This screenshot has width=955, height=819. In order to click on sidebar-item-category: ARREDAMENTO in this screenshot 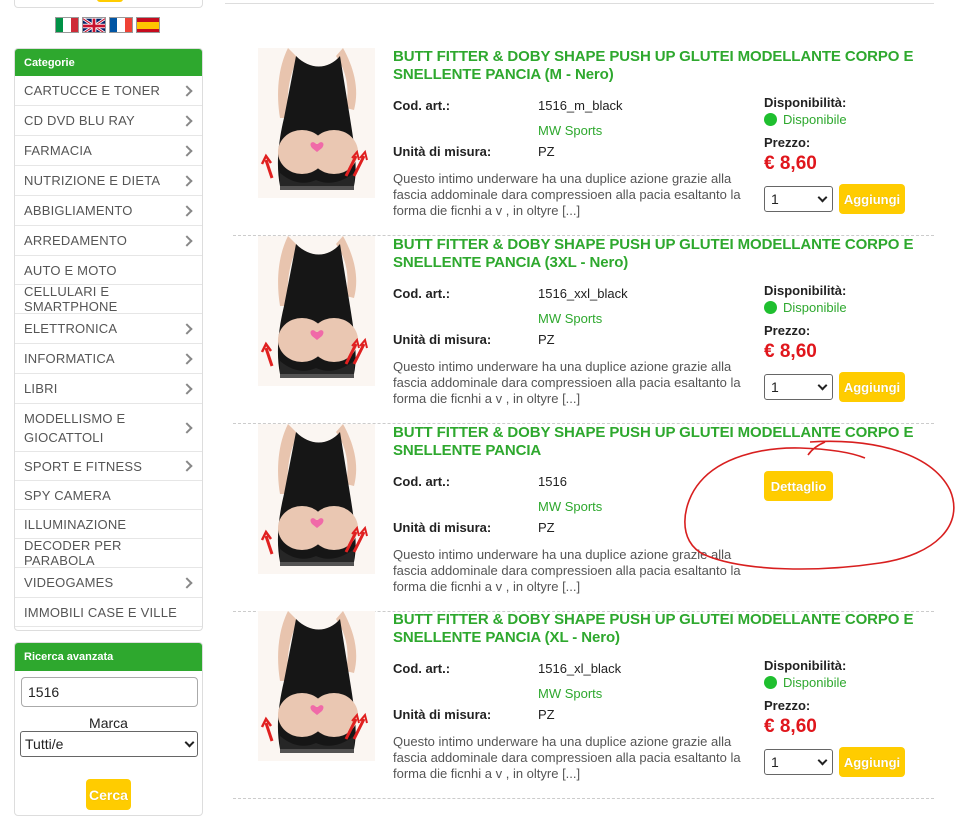, I will do `click(108, 241)`.